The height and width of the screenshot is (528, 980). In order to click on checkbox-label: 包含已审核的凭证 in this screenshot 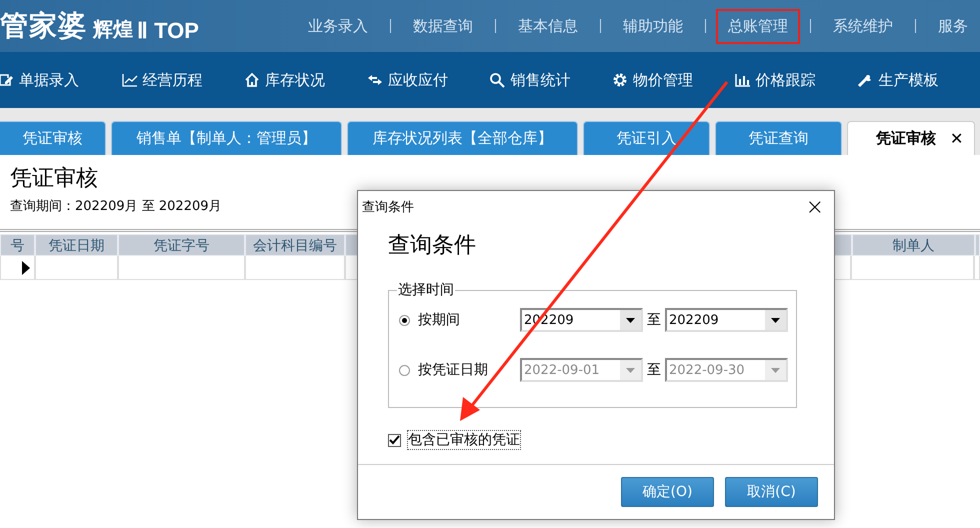, I will do `click(464, 440)`.